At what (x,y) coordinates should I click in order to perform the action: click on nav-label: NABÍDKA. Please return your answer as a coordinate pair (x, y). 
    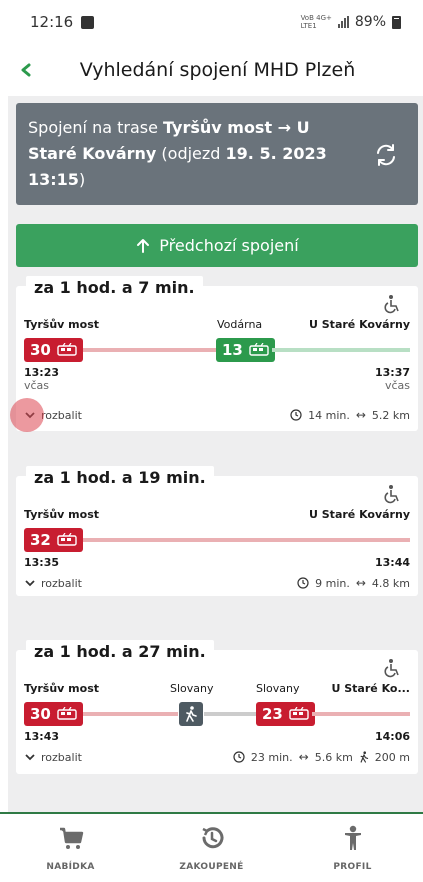
    Looking at the image, I should click on (70, 867).